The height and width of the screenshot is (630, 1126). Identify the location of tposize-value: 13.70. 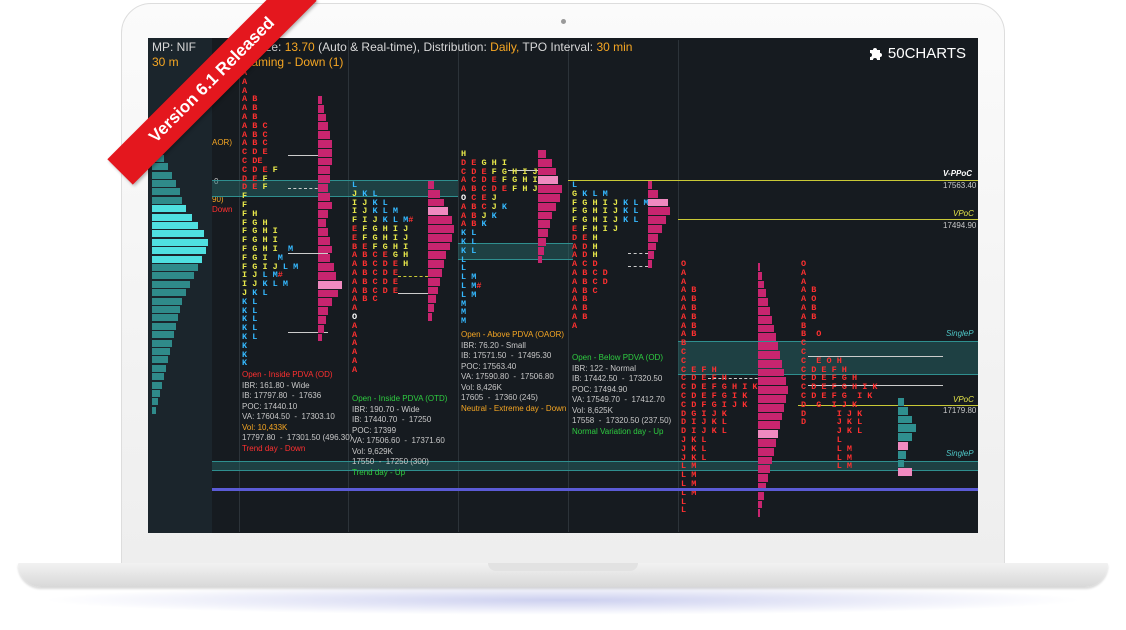
(299, 47).